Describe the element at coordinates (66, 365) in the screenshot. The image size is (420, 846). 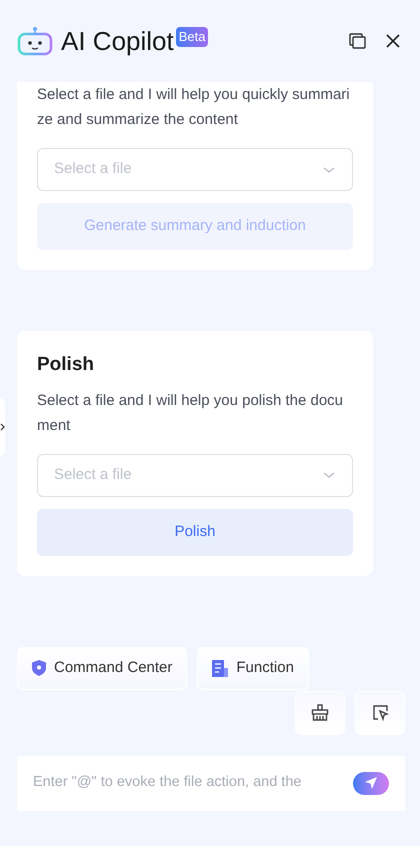
I see `card-title: Polish` at that location.